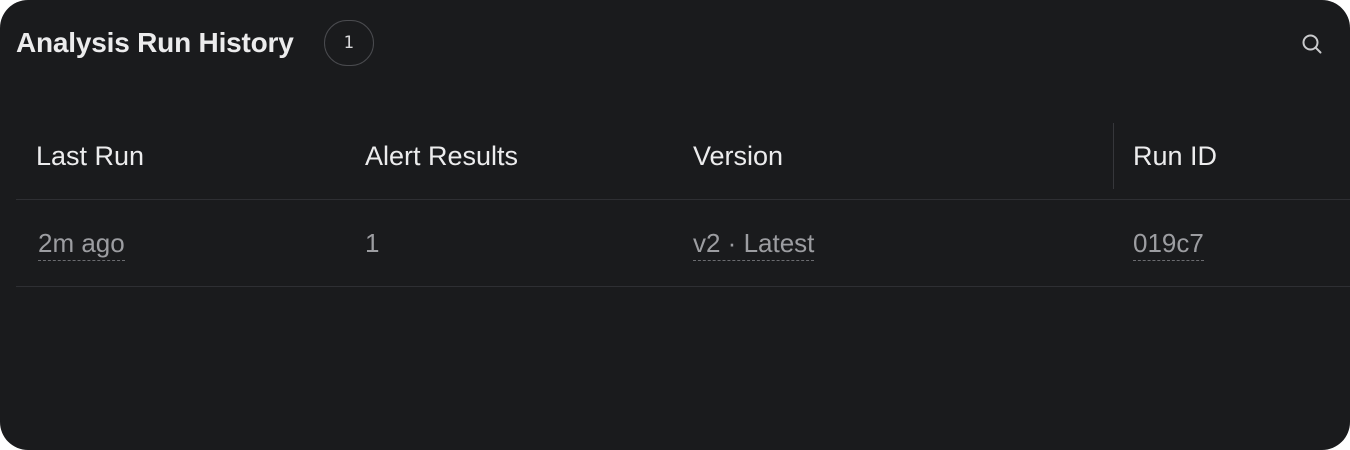  I want to click on panel-title: Analysis Run History, so click(155, 42).